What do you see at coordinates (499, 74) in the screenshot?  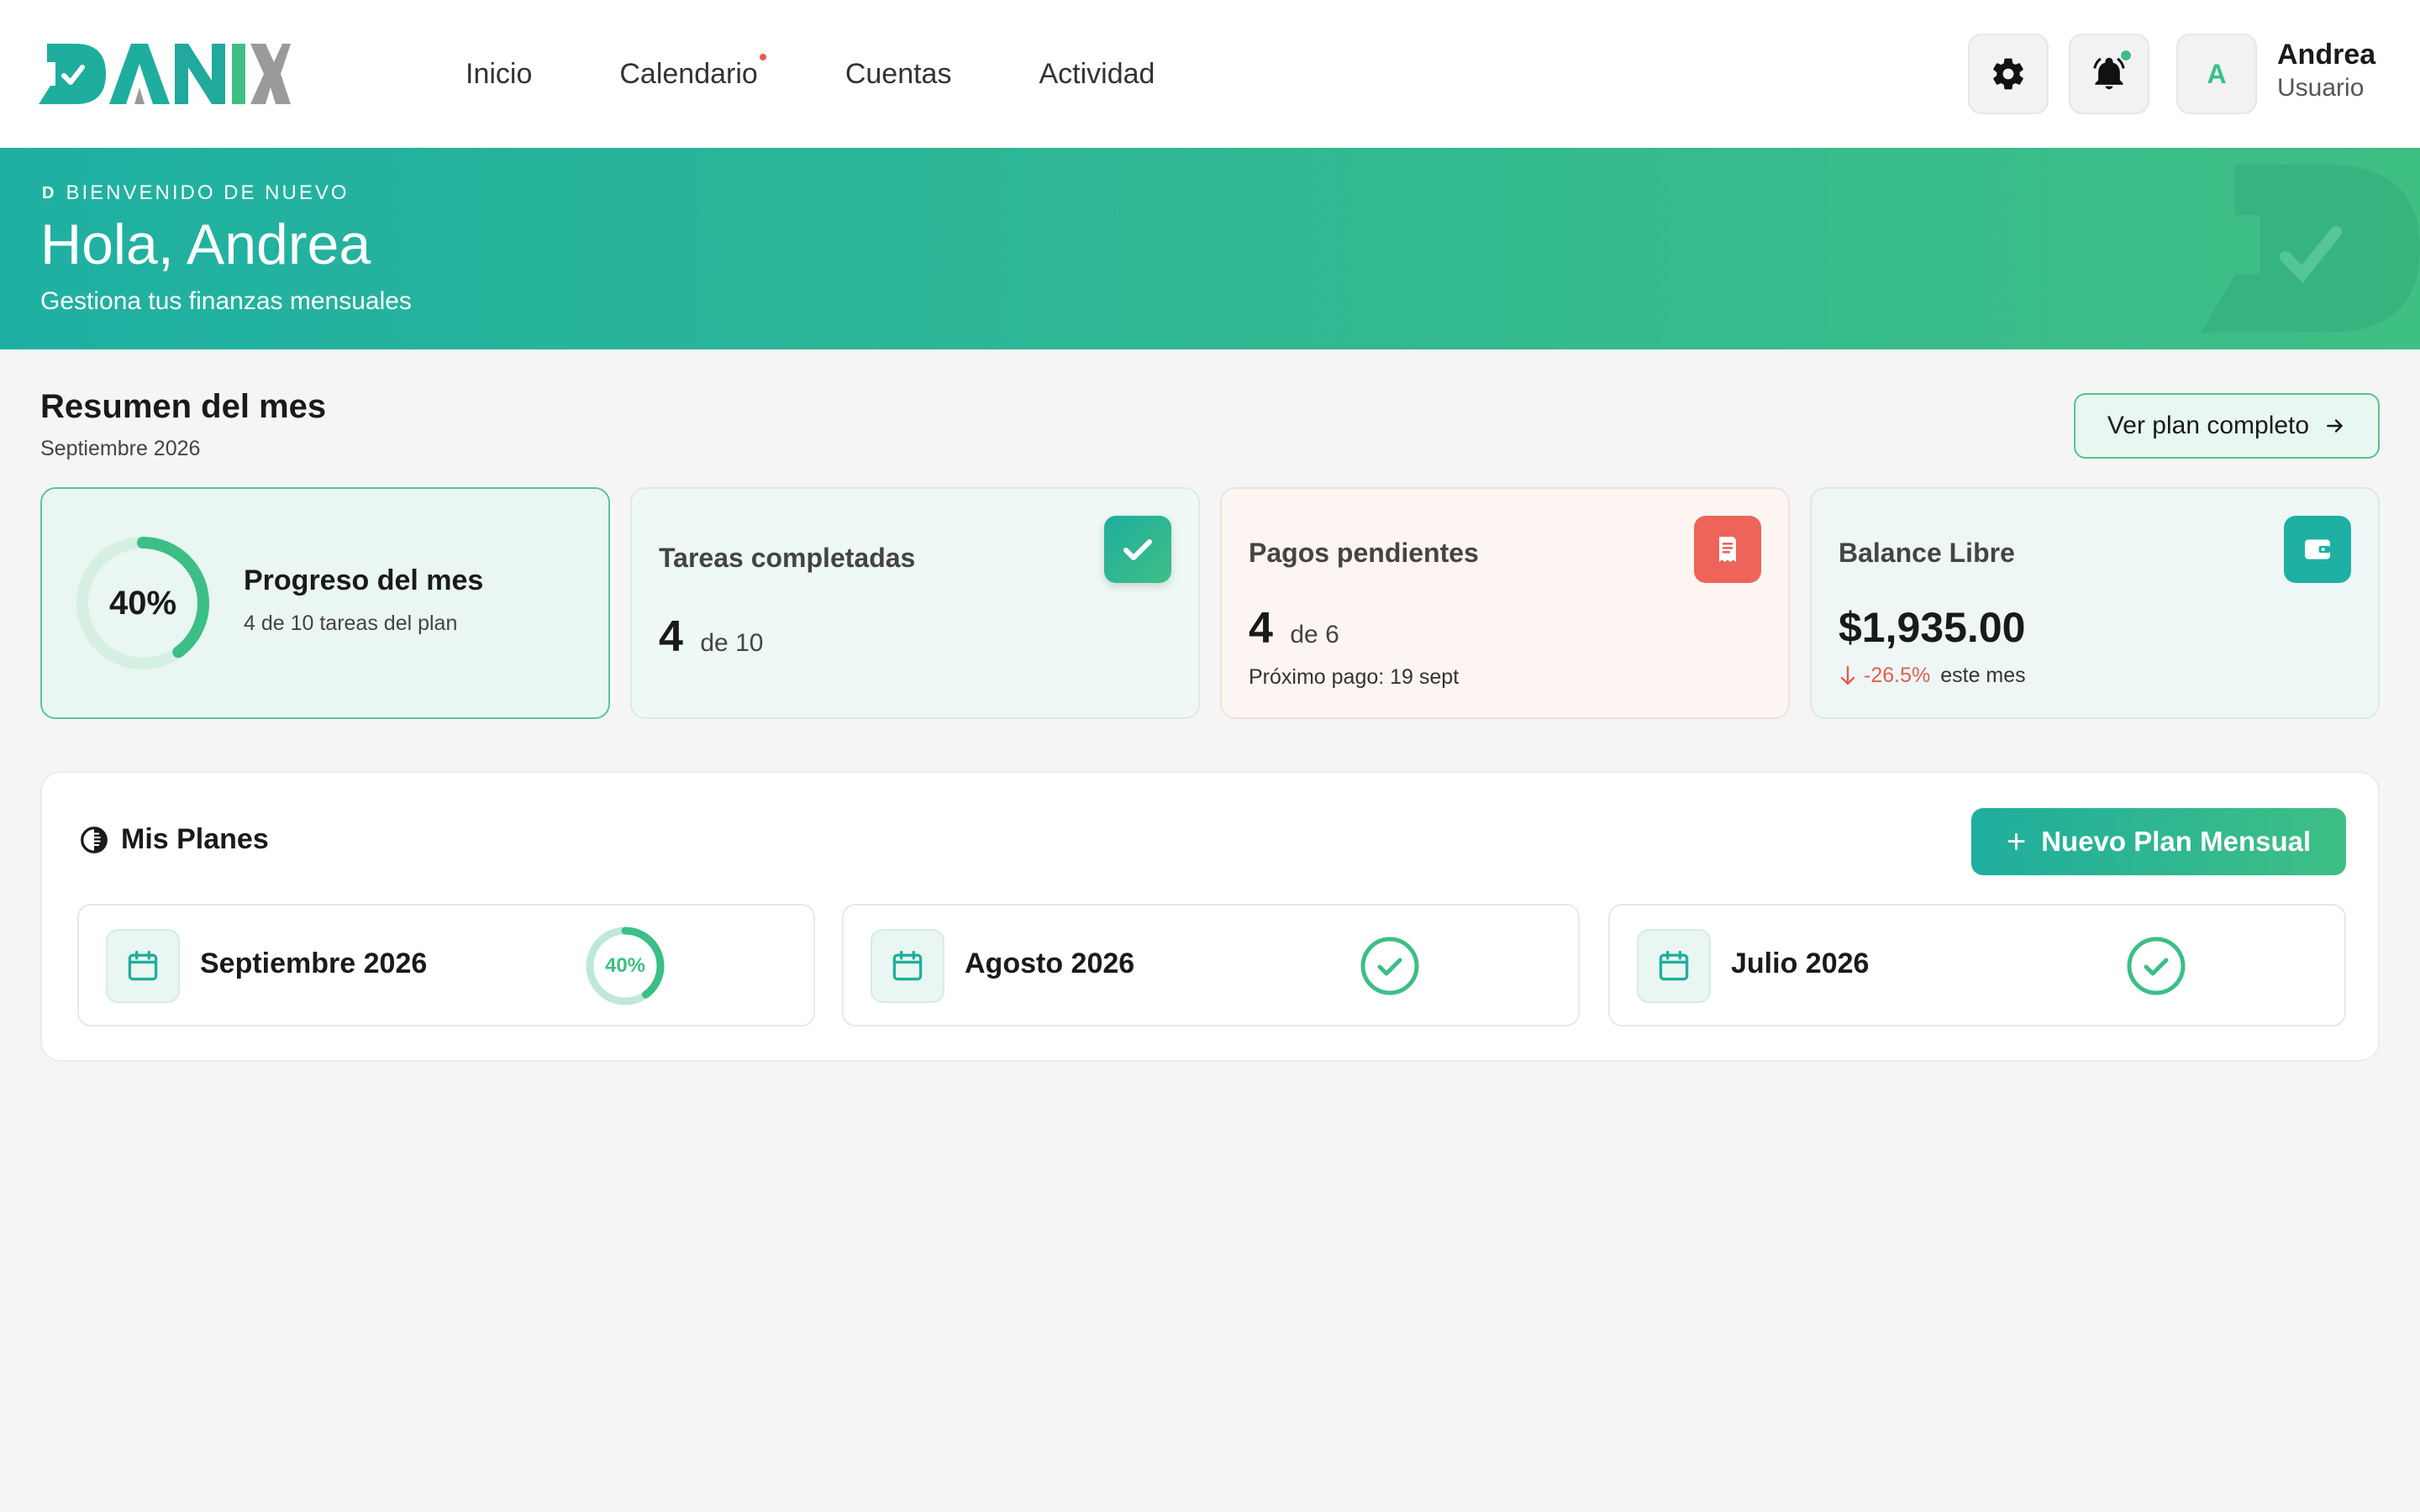 I see `nav-inicio: Inicio` at bounding box center [499, 74].